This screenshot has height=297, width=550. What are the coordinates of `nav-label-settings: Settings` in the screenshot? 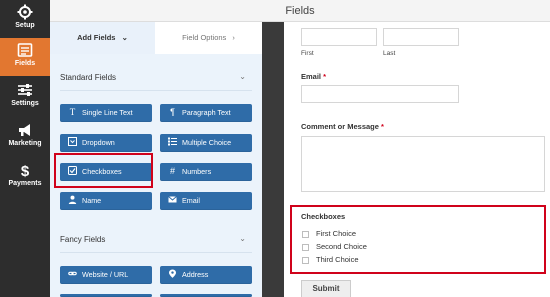 It's located at (25, 103).